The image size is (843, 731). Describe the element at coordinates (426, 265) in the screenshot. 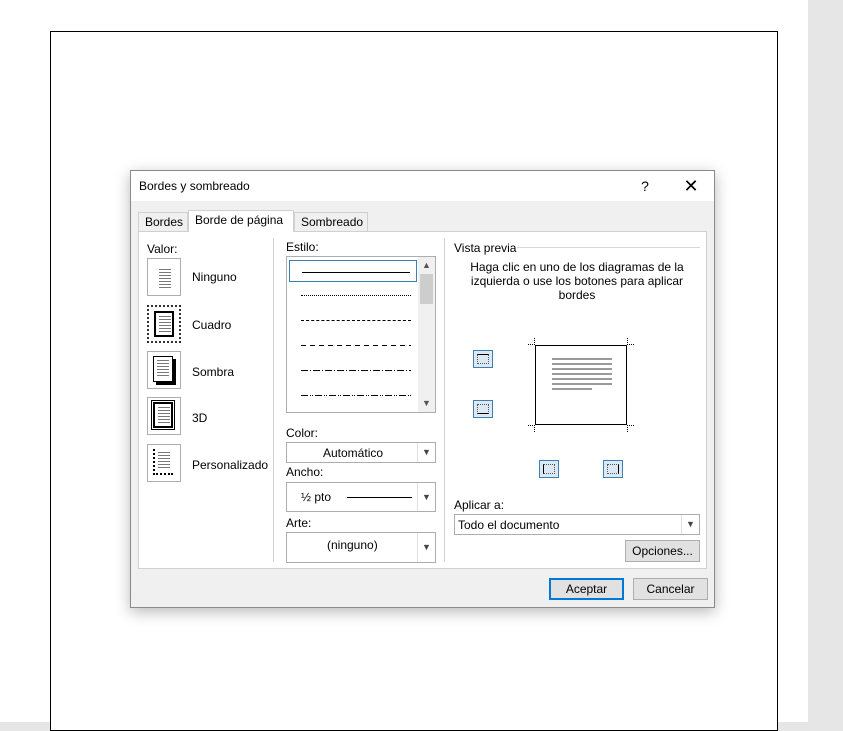

I see `scroll-up-icon: ▲` at that location.